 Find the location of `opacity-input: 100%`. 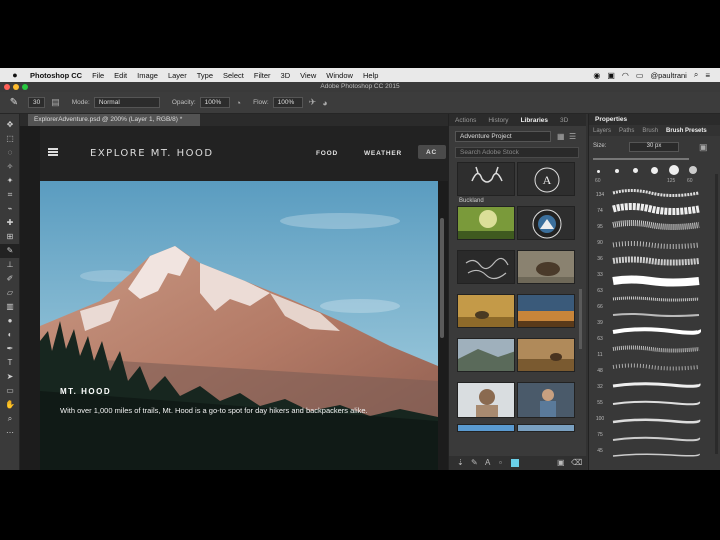

opacity-input: 100% is located at coordinates (214, 102).